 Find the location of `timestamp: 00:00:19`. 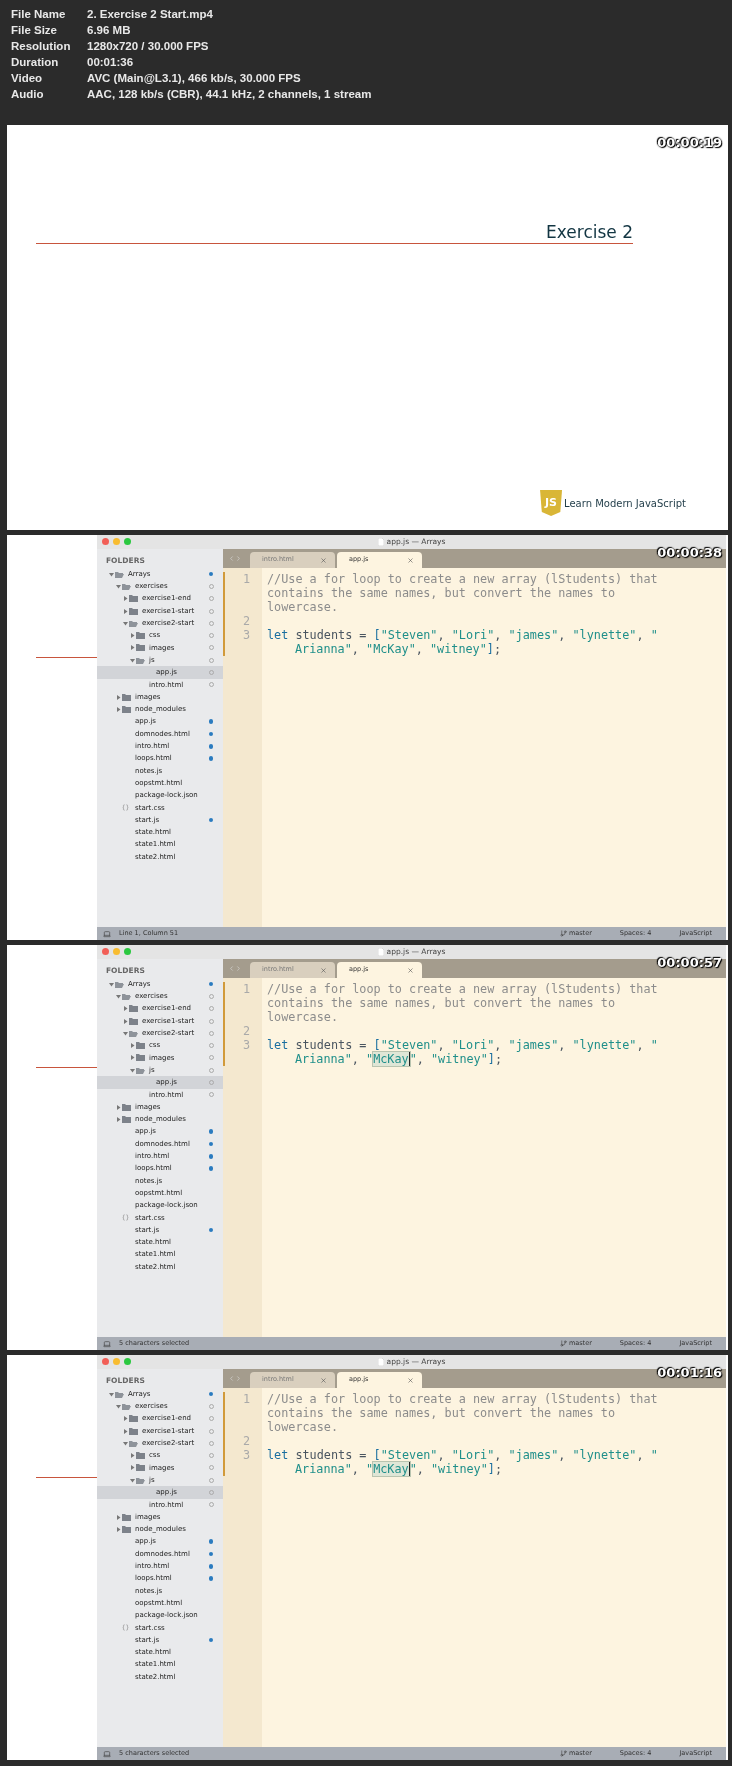

timestamp: 00:00:19 is located at coordinates (689, 143).